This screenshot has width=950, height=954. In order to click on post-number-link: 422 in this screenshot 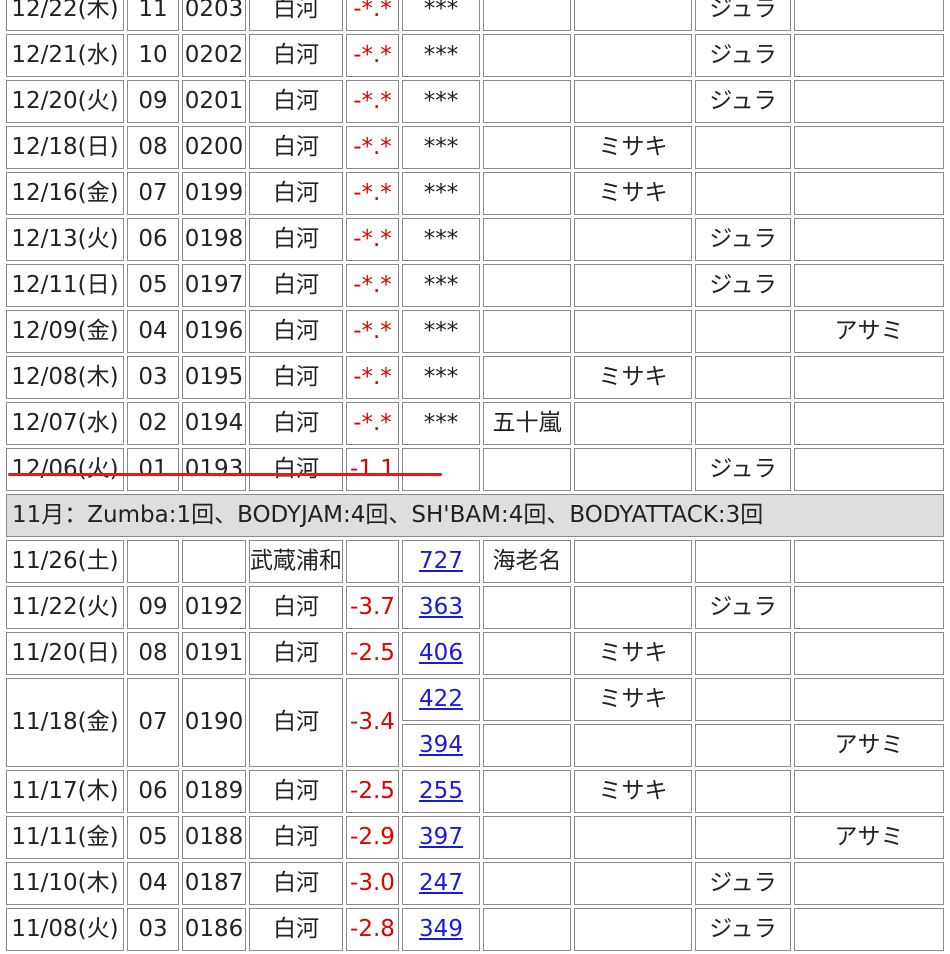, I will do `click(441, 699)`.